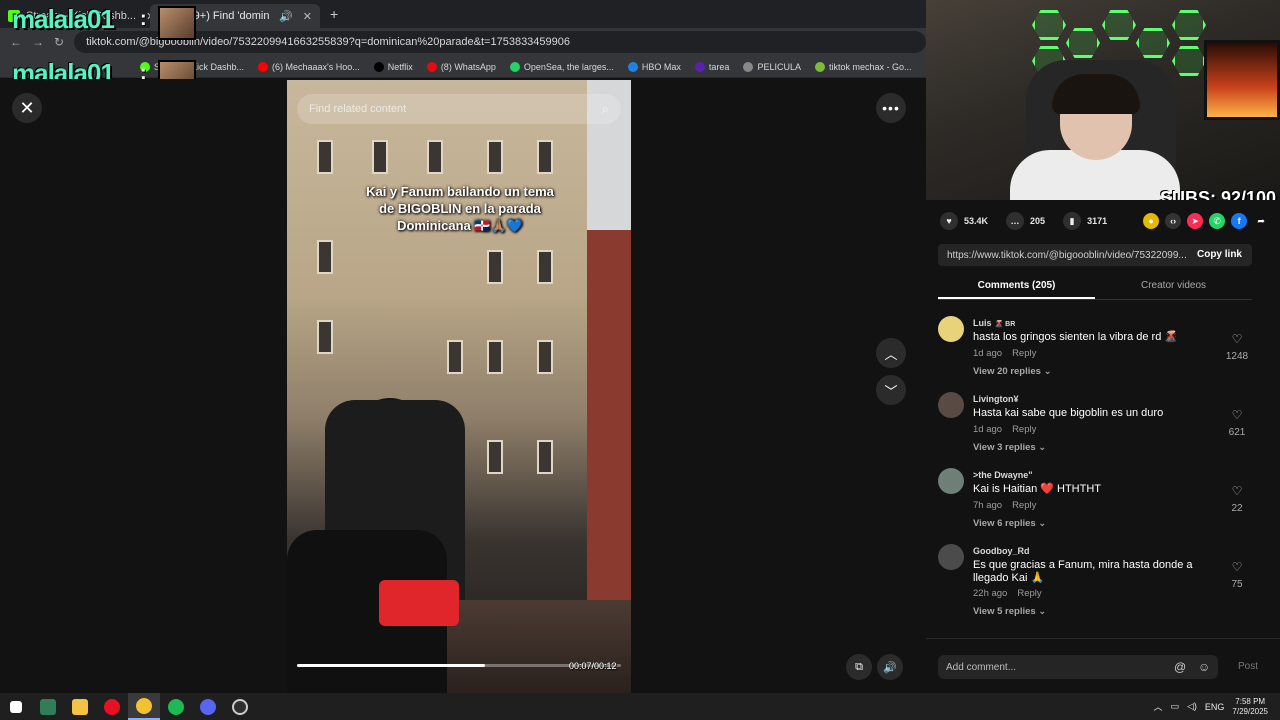  What do you see at coordinates (1237, 576) in the screenshot?
I see `comment-like: ♡ 75` at bounding box center [1237, 576].